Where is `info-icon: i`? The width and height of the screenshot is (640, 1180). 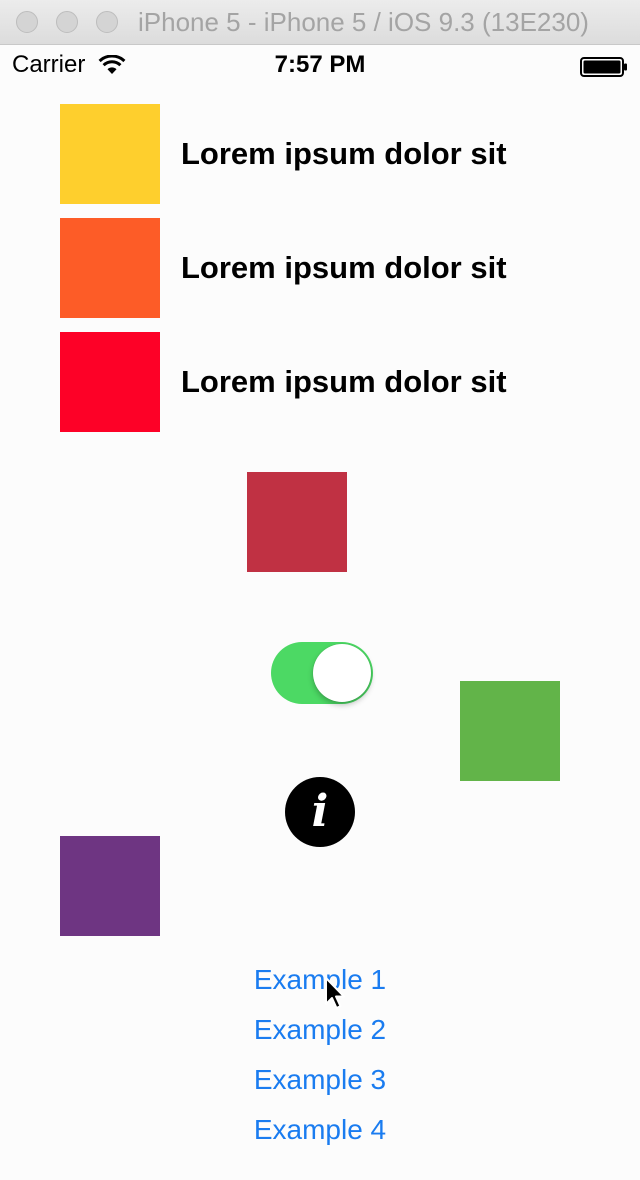 info-icon: i is located at coordinates (320, 812).